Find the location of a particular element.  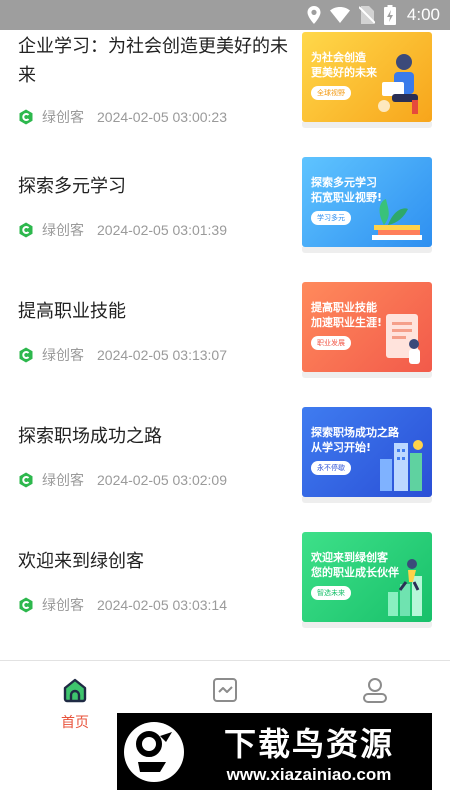

article-meta: 绿创客 2024-02-05 03:00:23 is located at coordinates (122, 117).